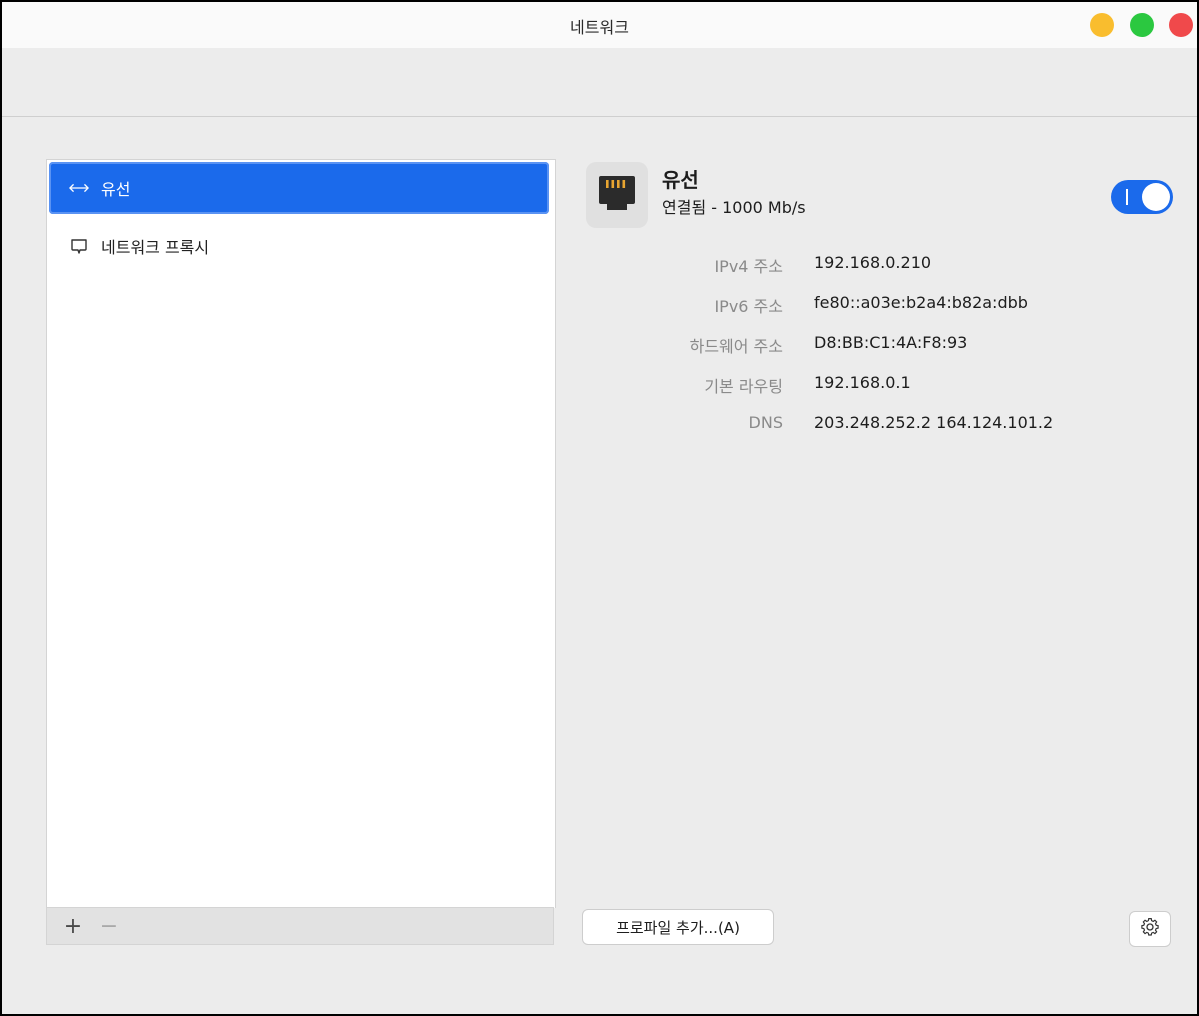 The width and height of the screenshot is (1199, 1016). What do you see at coordinates (1102, 25) in the screenshot?
I see `minimize-button` at bounding box center [1102, 25].